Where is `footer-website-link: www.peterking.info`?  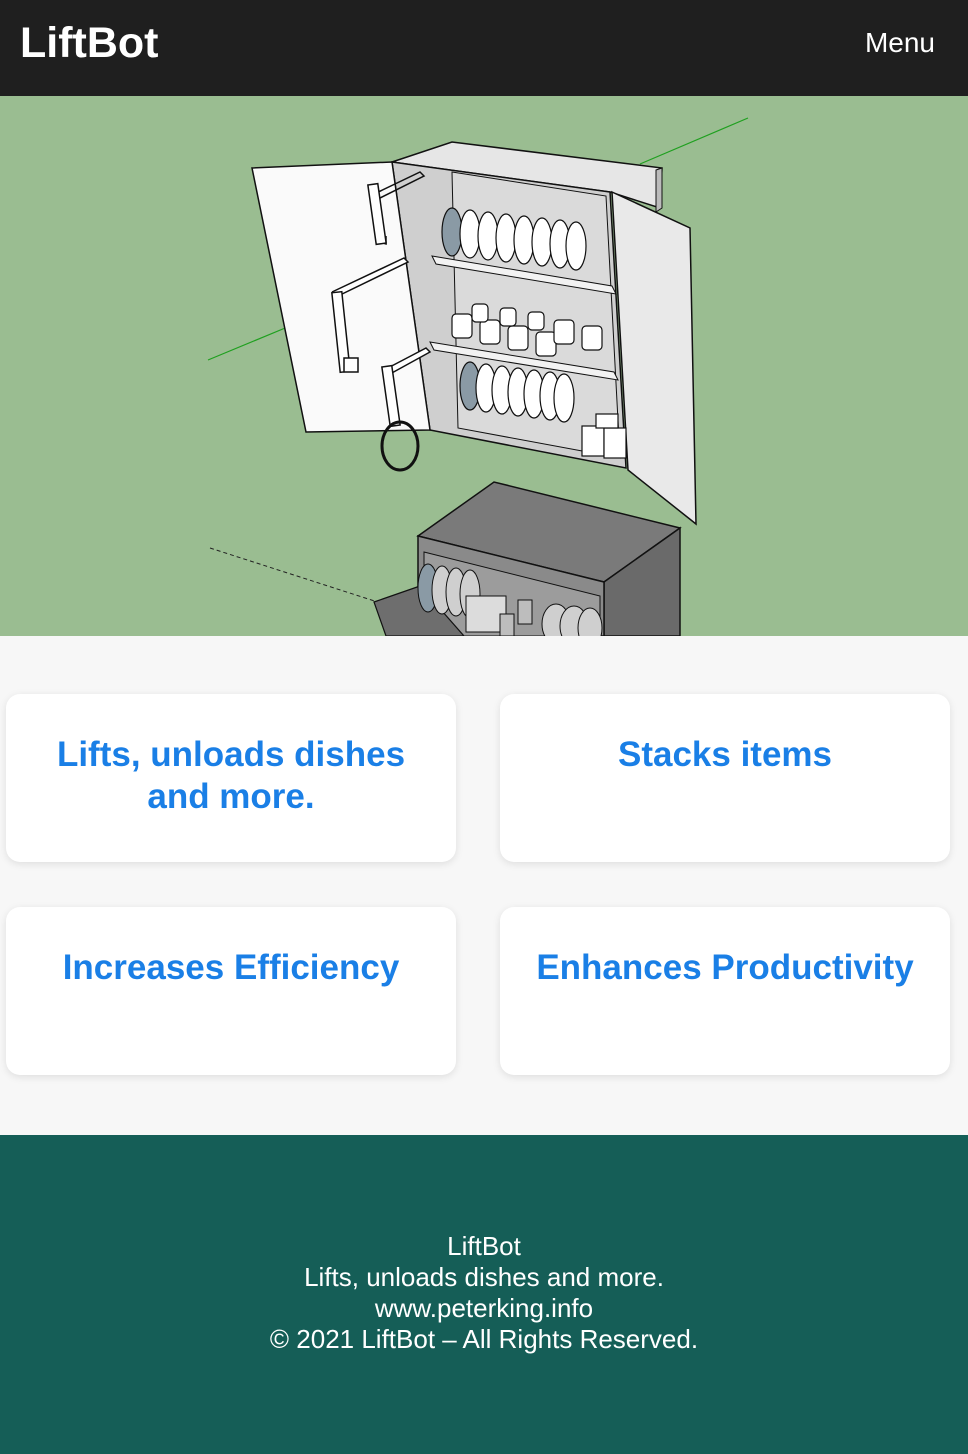 footer-website-link: www.peterking.info is located at coordinates (484, 1308).